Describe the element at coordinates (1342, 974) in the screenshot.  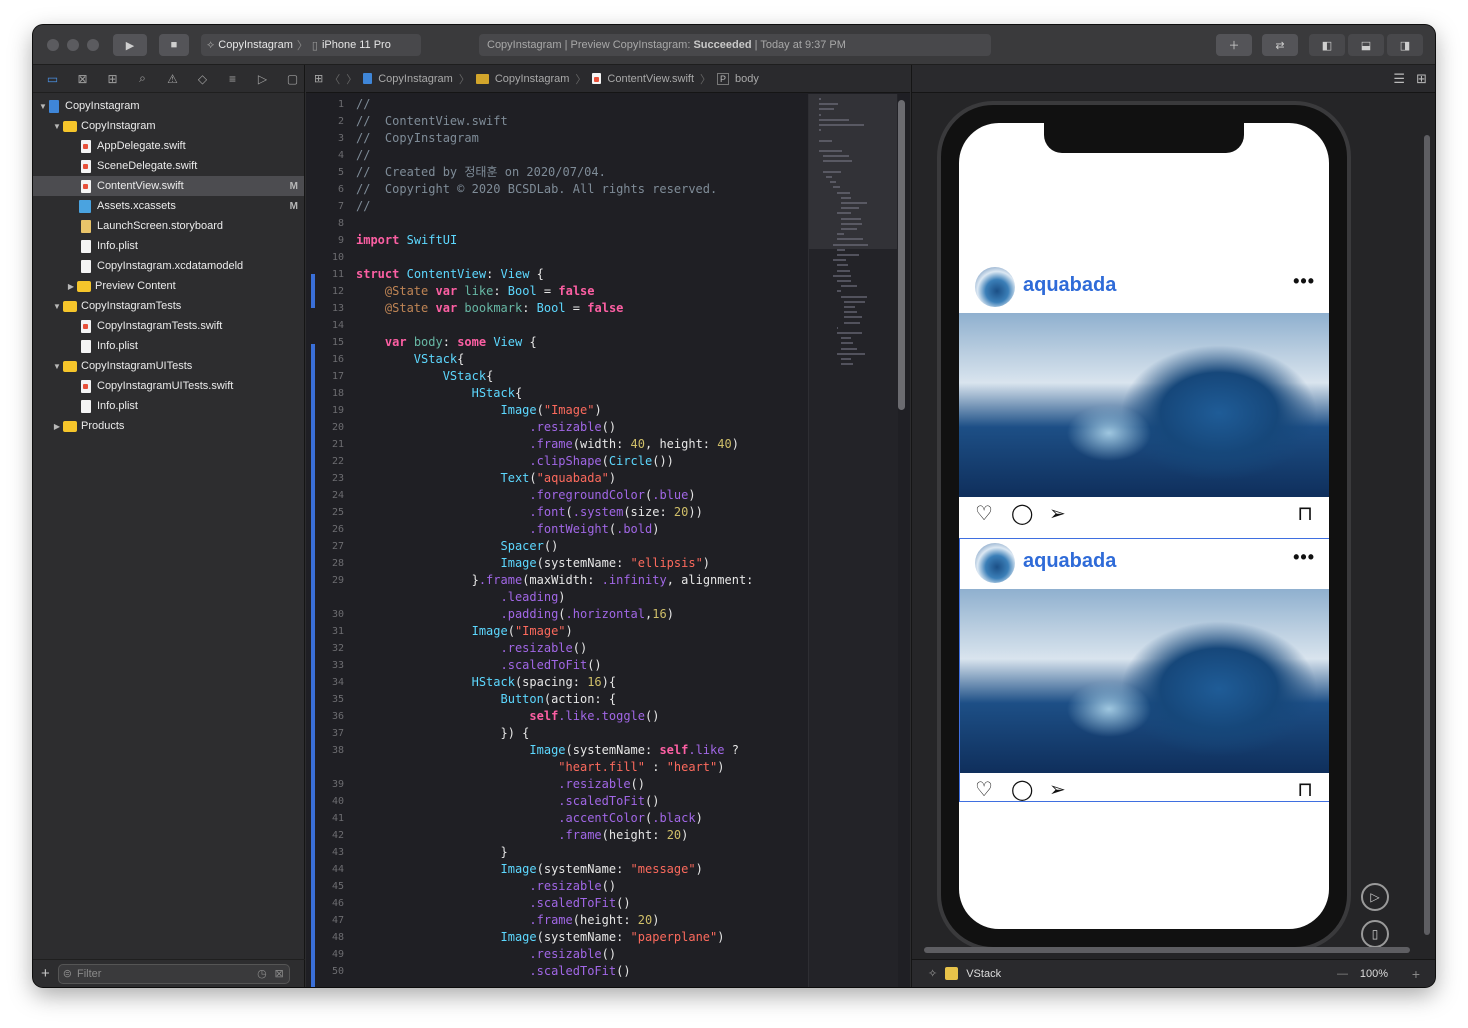
I see `zoom-out-icon: —` at that location.